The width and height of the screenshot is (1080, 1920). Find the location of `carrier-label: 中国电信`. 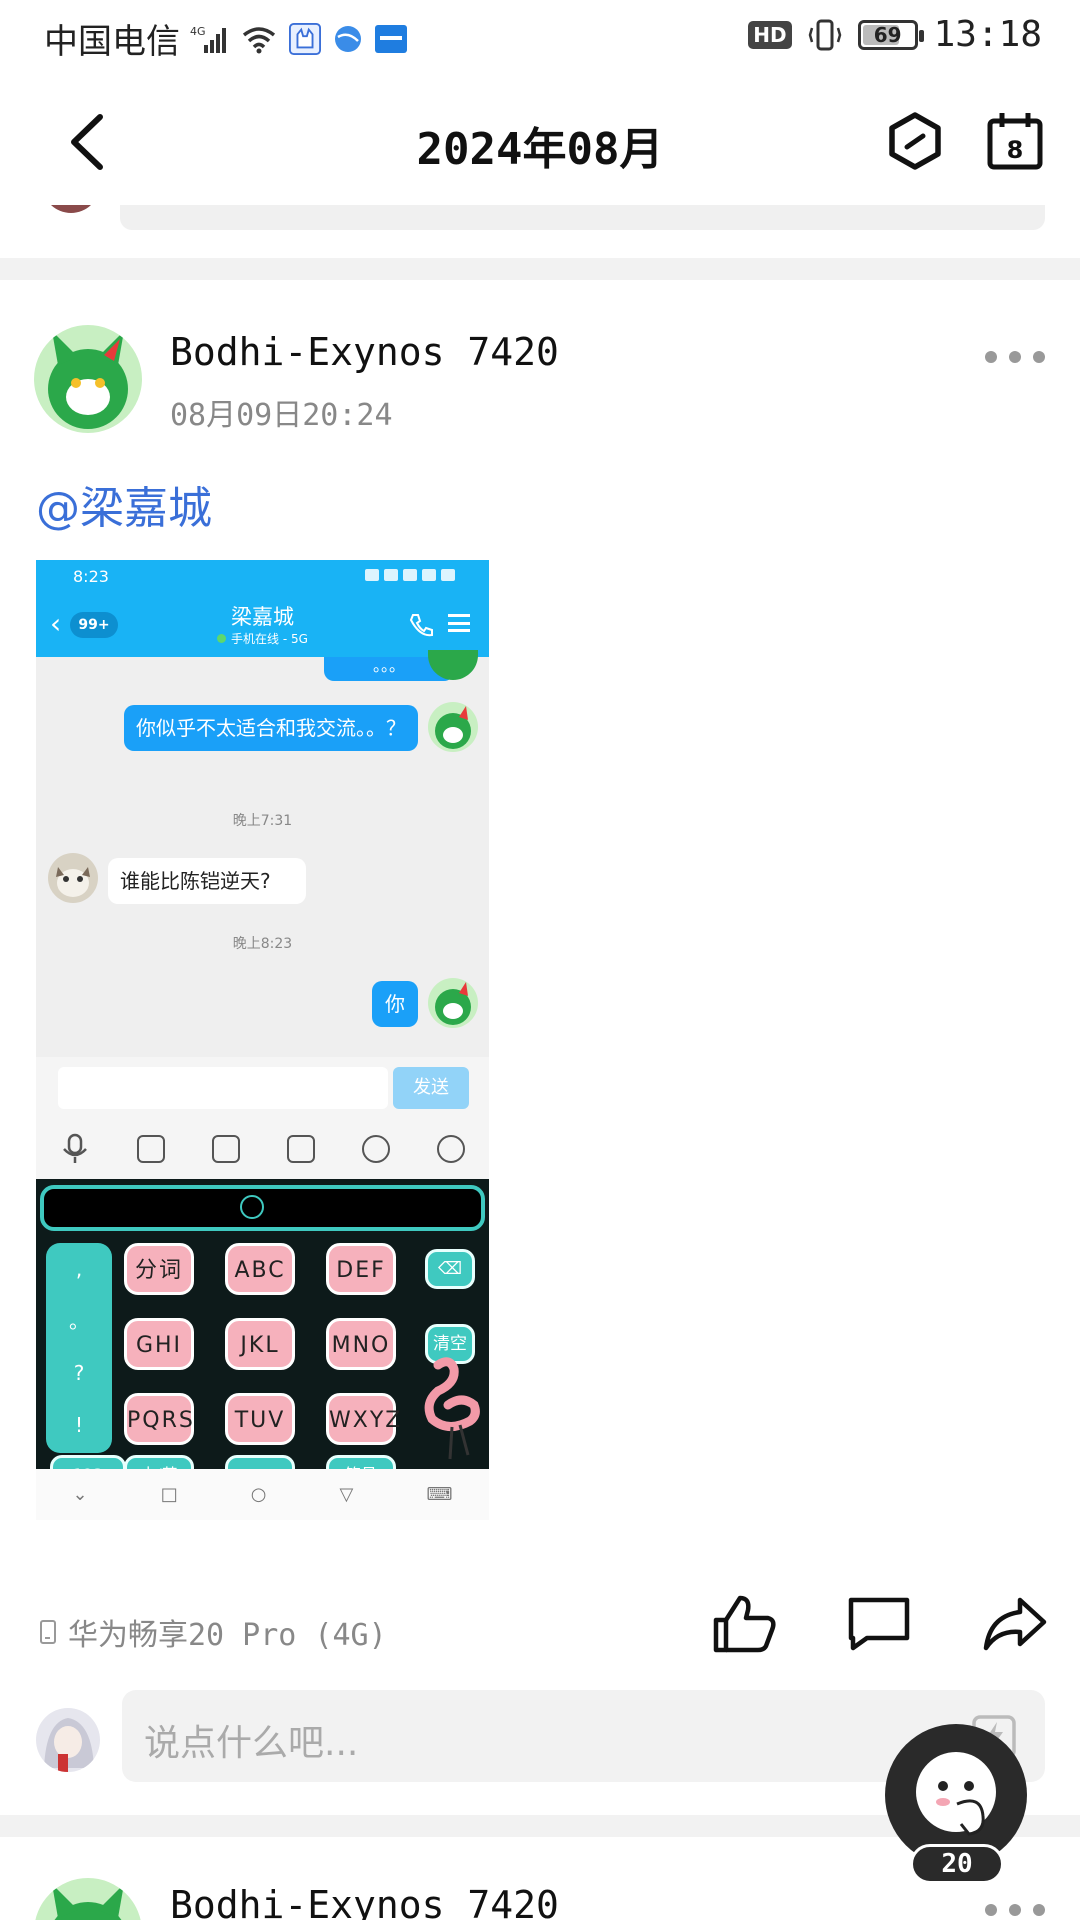

carrier-label: 中国电信 is located at coordinates (112, 42).